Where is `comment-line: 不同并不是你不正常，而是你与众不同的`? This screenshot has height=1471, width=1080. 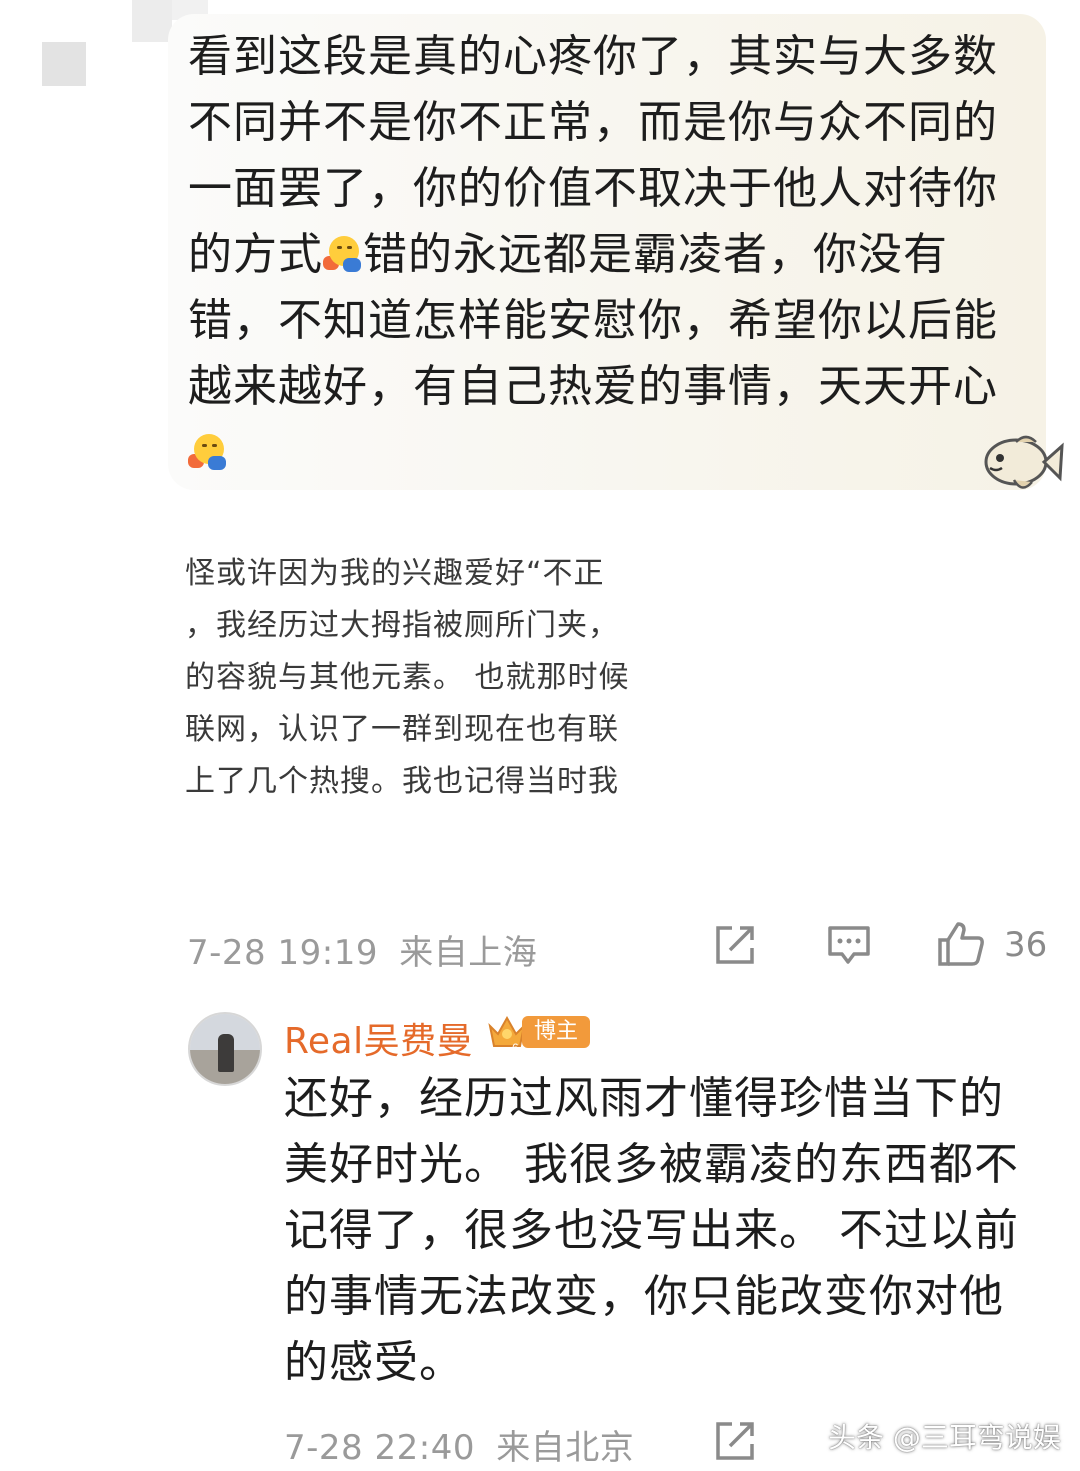
comment-line: 不同并不是你不正常，而是你与众不同的 is located at coordinates (593, 122).